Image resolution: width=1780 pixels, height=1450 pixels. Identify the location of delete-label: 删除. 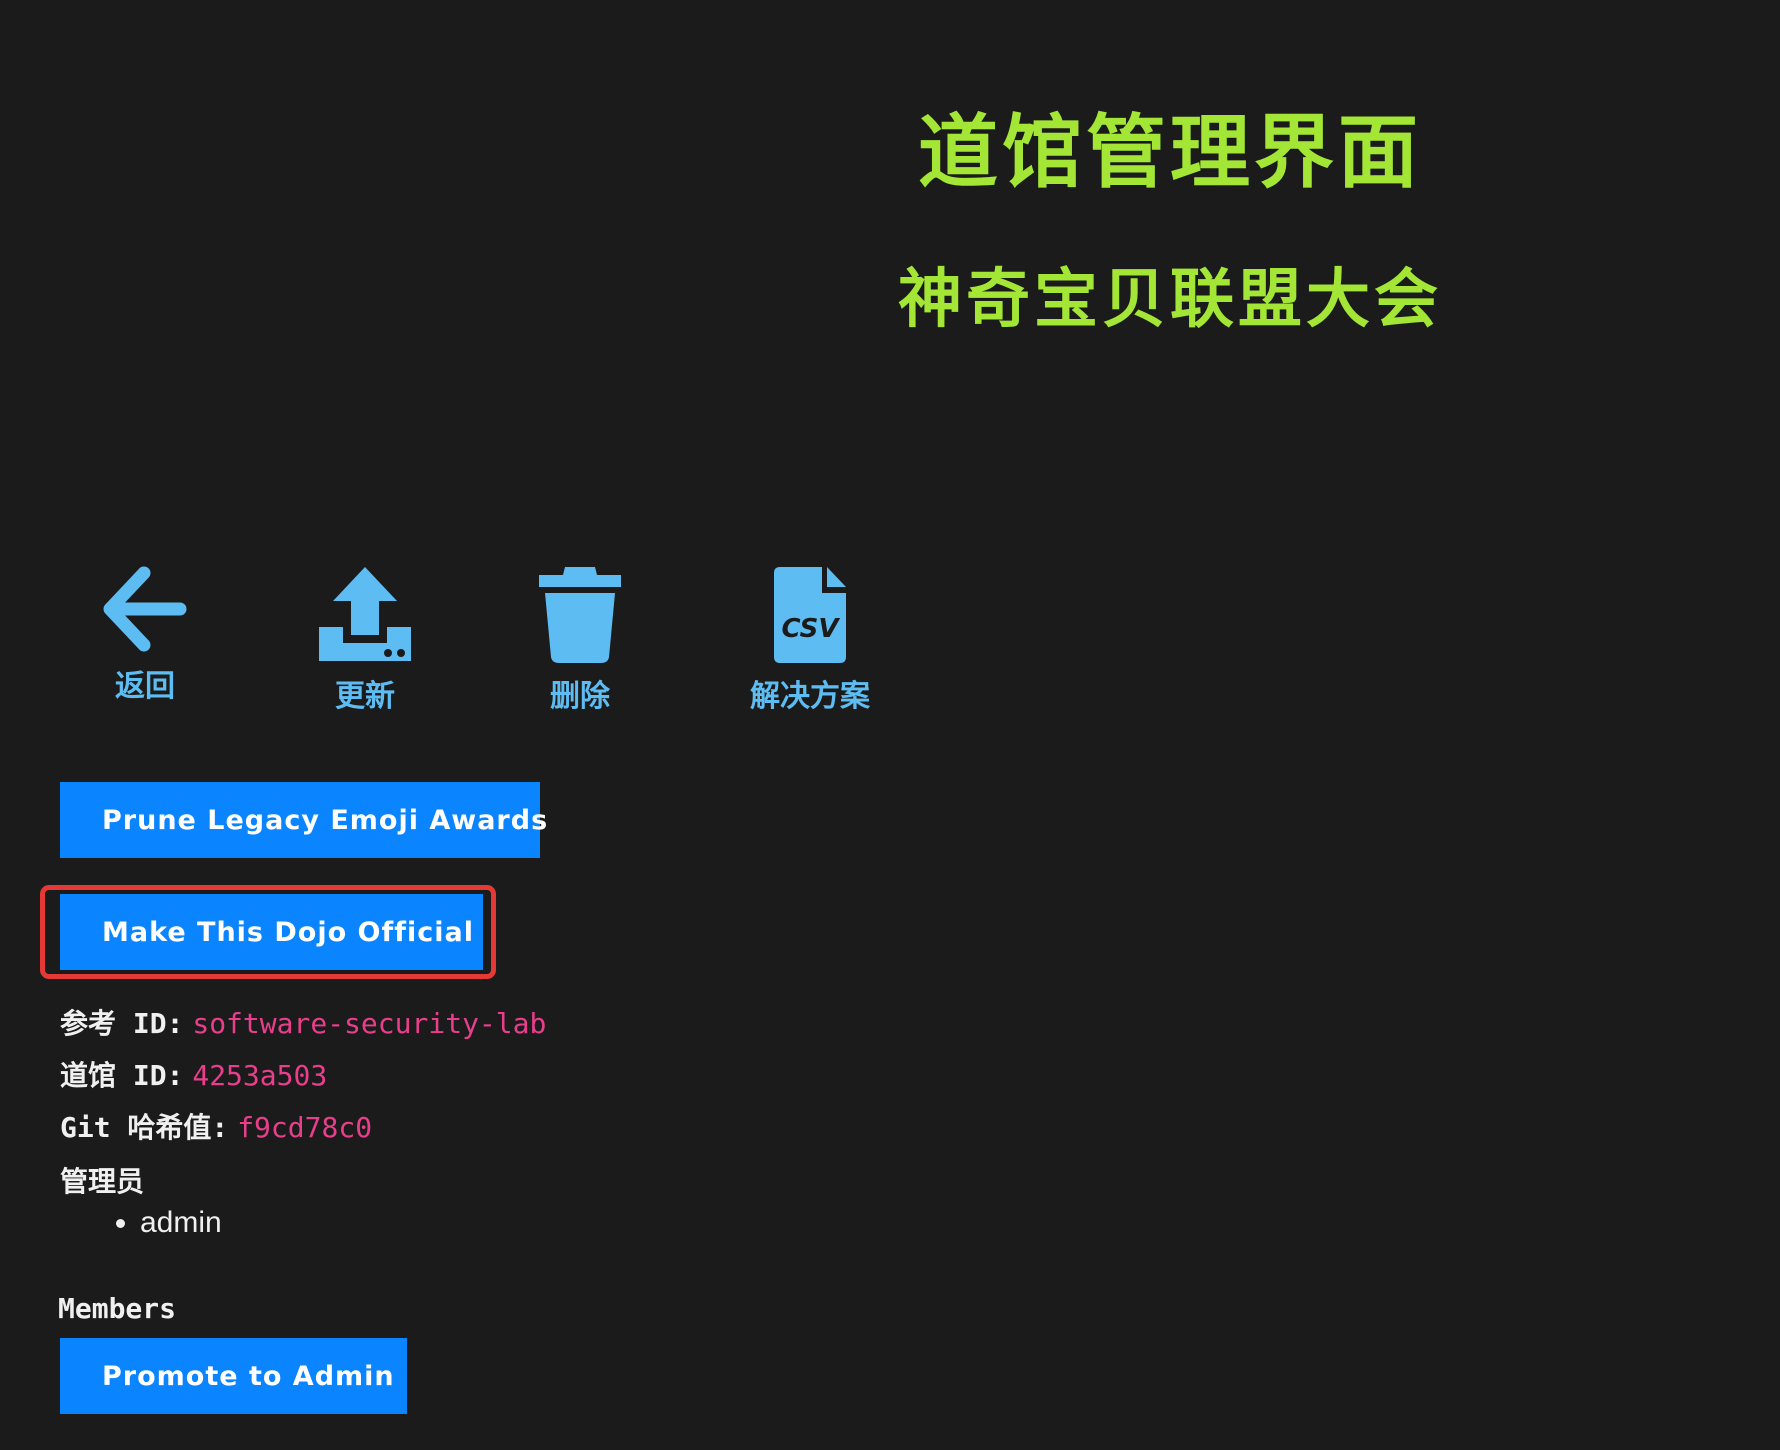
(580, 696).